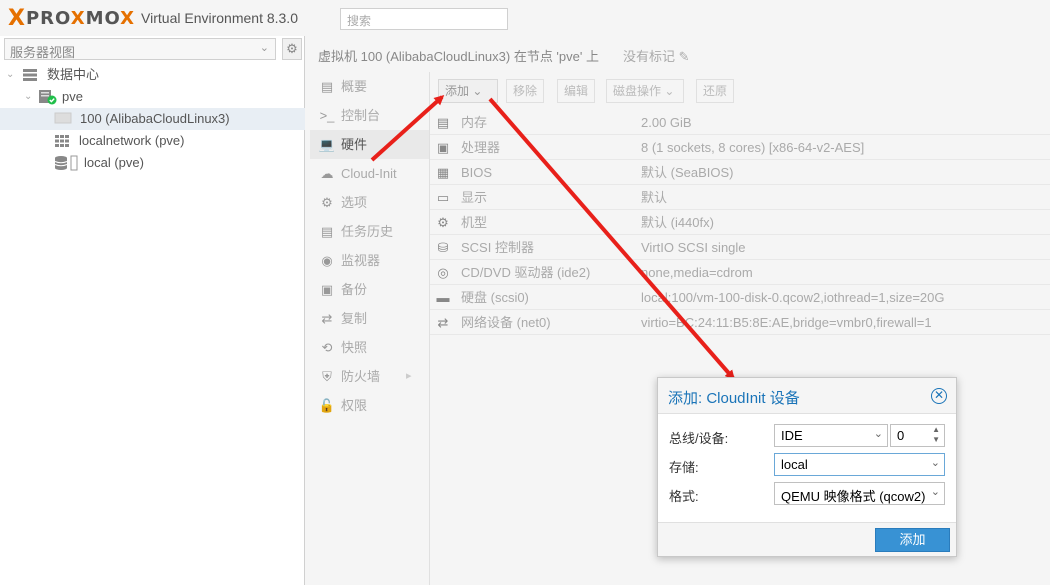 Image resolution: width=1050 pixels, height=585 pixels. I want to click on table-row: ◎ CD/DVD 驱动器 (ide2) none,media=cdrom, so click(740, 272).